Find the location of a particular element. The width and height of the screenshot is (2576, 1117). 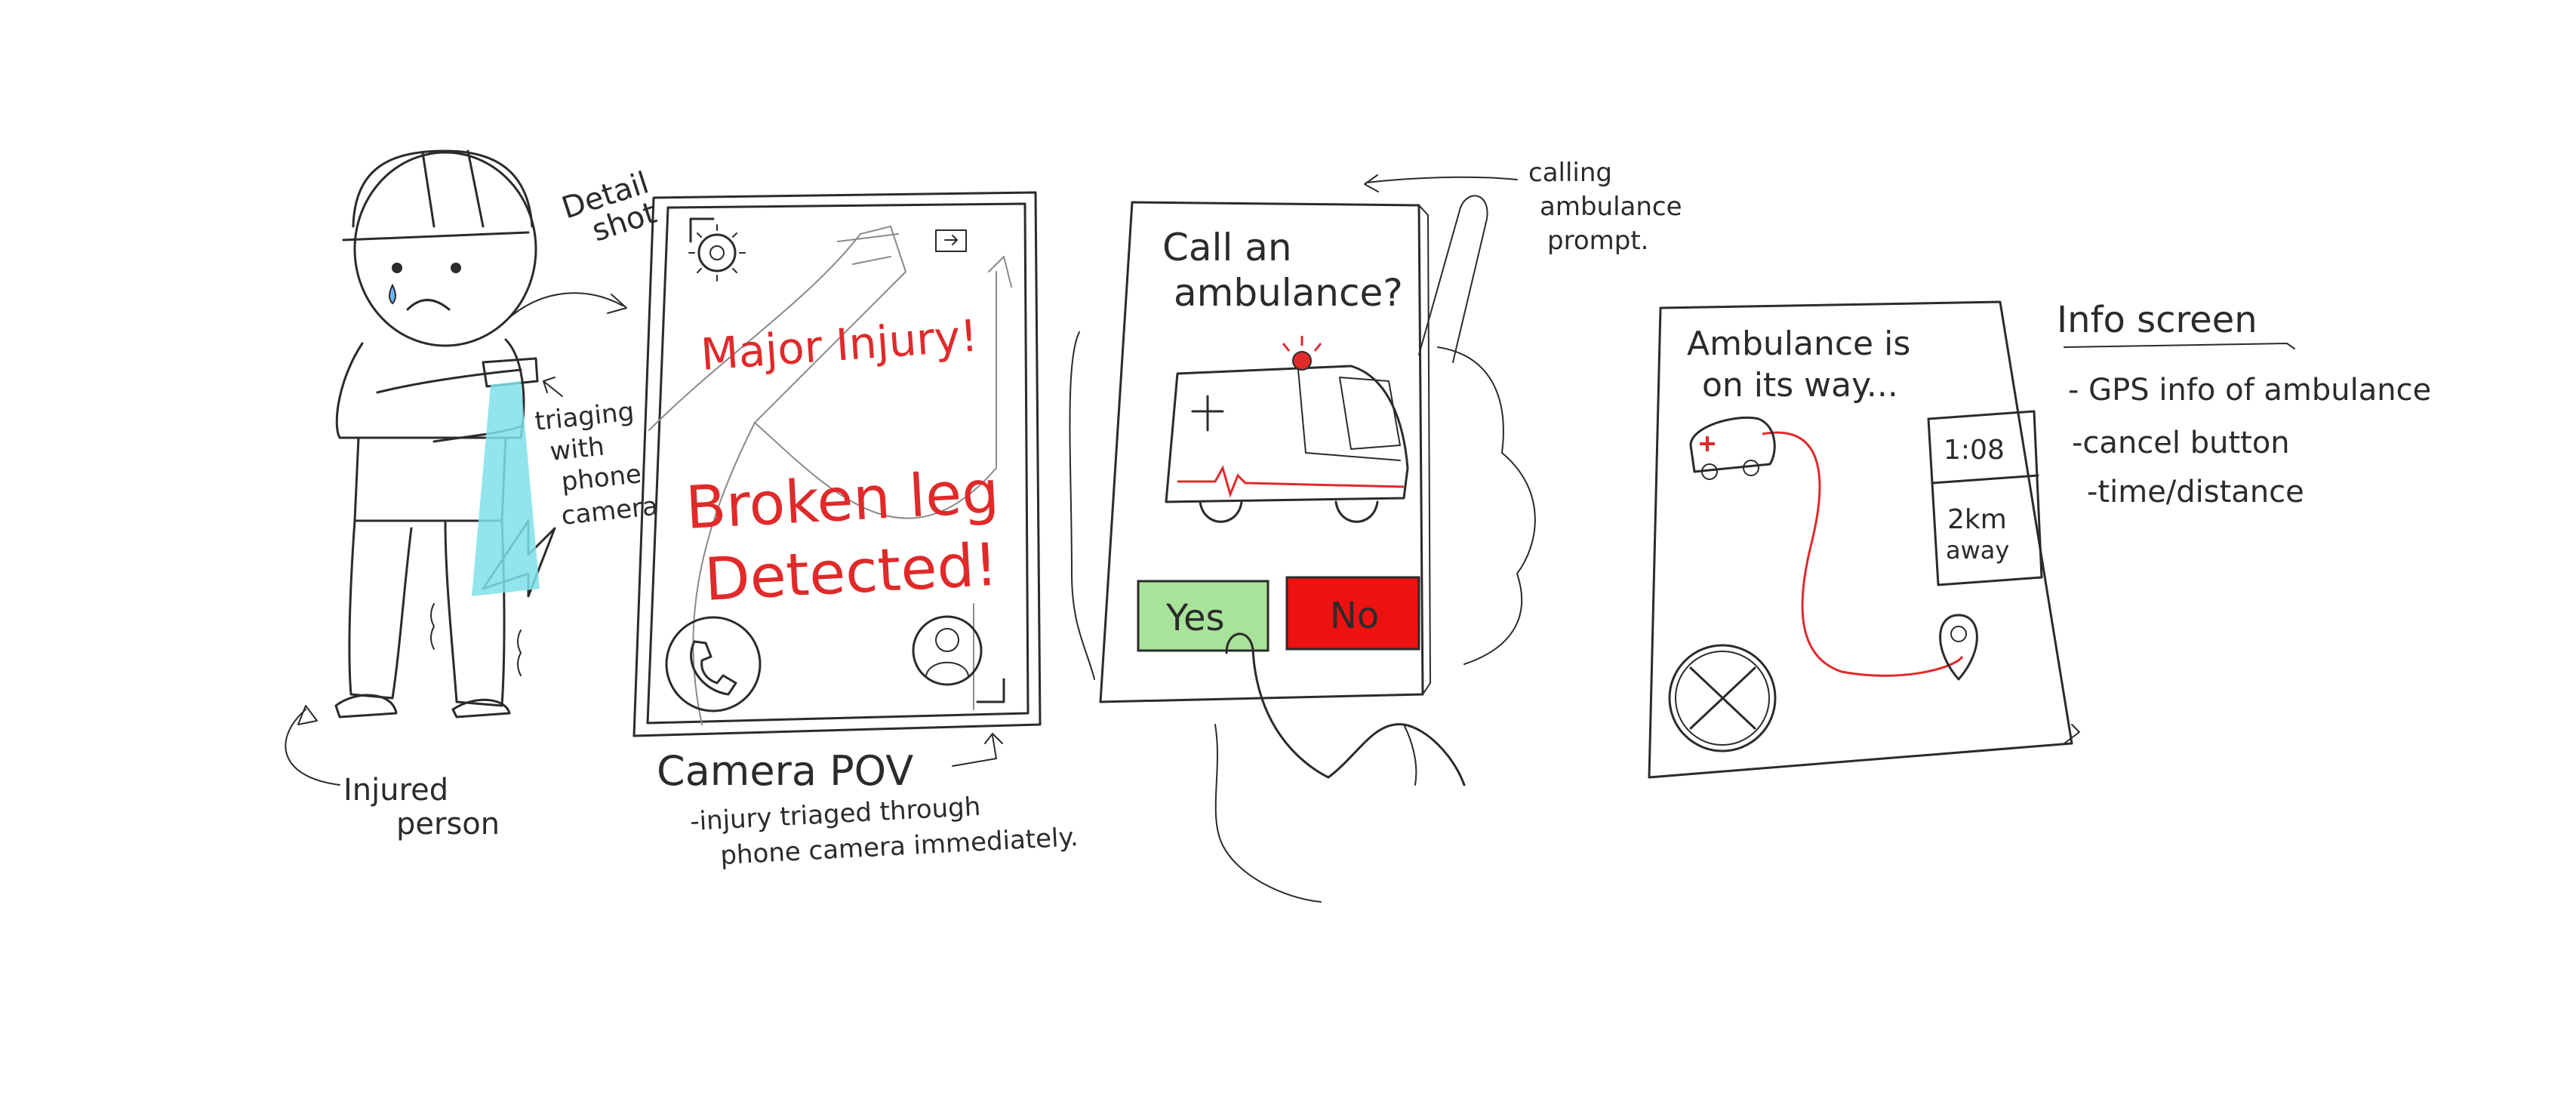

profile-button is located at coordinates (947, 650).